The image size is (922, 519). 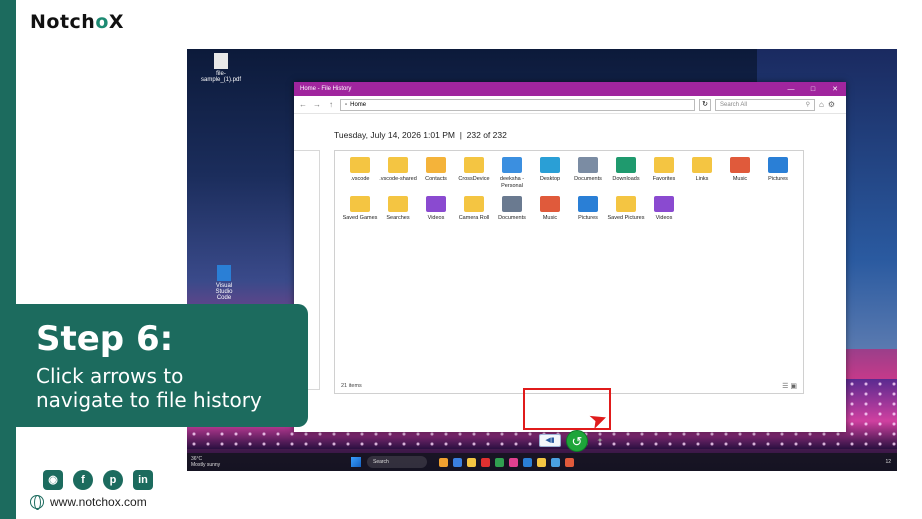 I want to click on instagram-icon: ◉, so click(x=53, y=480).